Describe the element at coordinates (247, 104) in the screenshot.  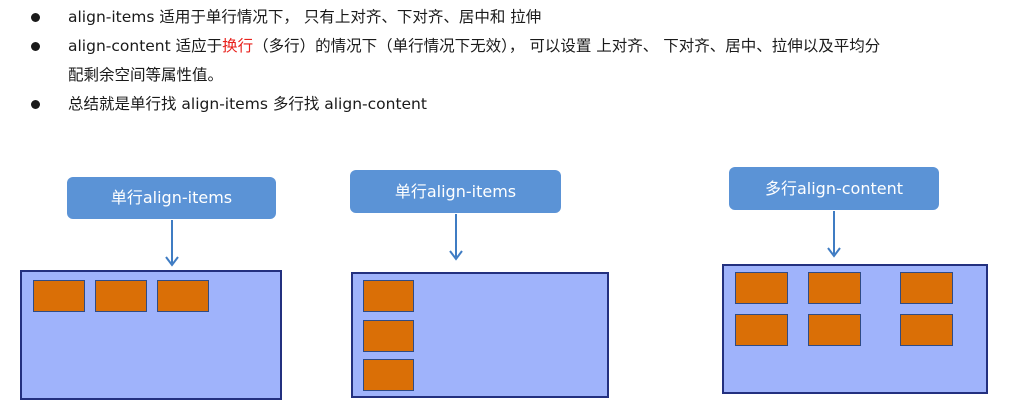
I see `bullet-text: 总结就是单行找 align-items 多行找 align-content` at that location.